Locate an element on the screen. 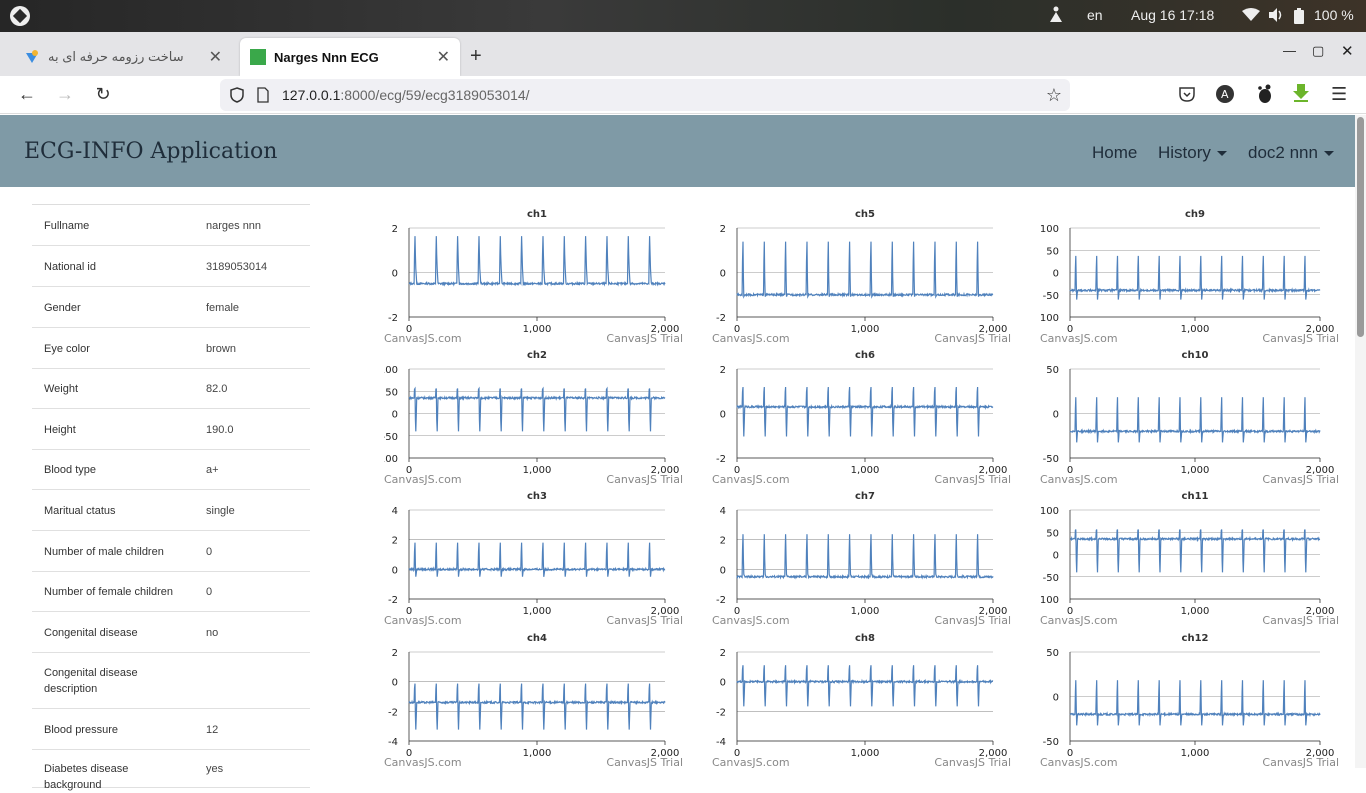 This screenshot has height=793, width=1366. nav-history: History is located at coordinates (1192, 153).